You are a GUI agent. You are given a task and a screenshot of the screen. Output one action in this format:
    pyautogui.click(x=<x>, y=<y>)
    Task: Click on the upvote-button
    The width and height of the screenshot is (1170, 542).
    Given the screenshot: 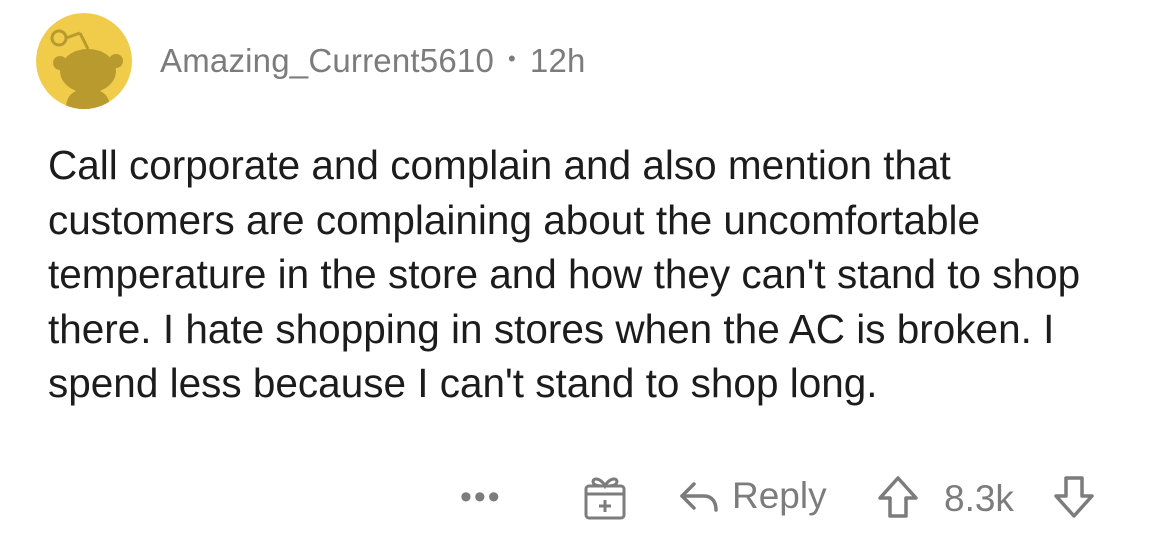 What is the action you would take?
    pyautogui.click(x=898, y=497)
    